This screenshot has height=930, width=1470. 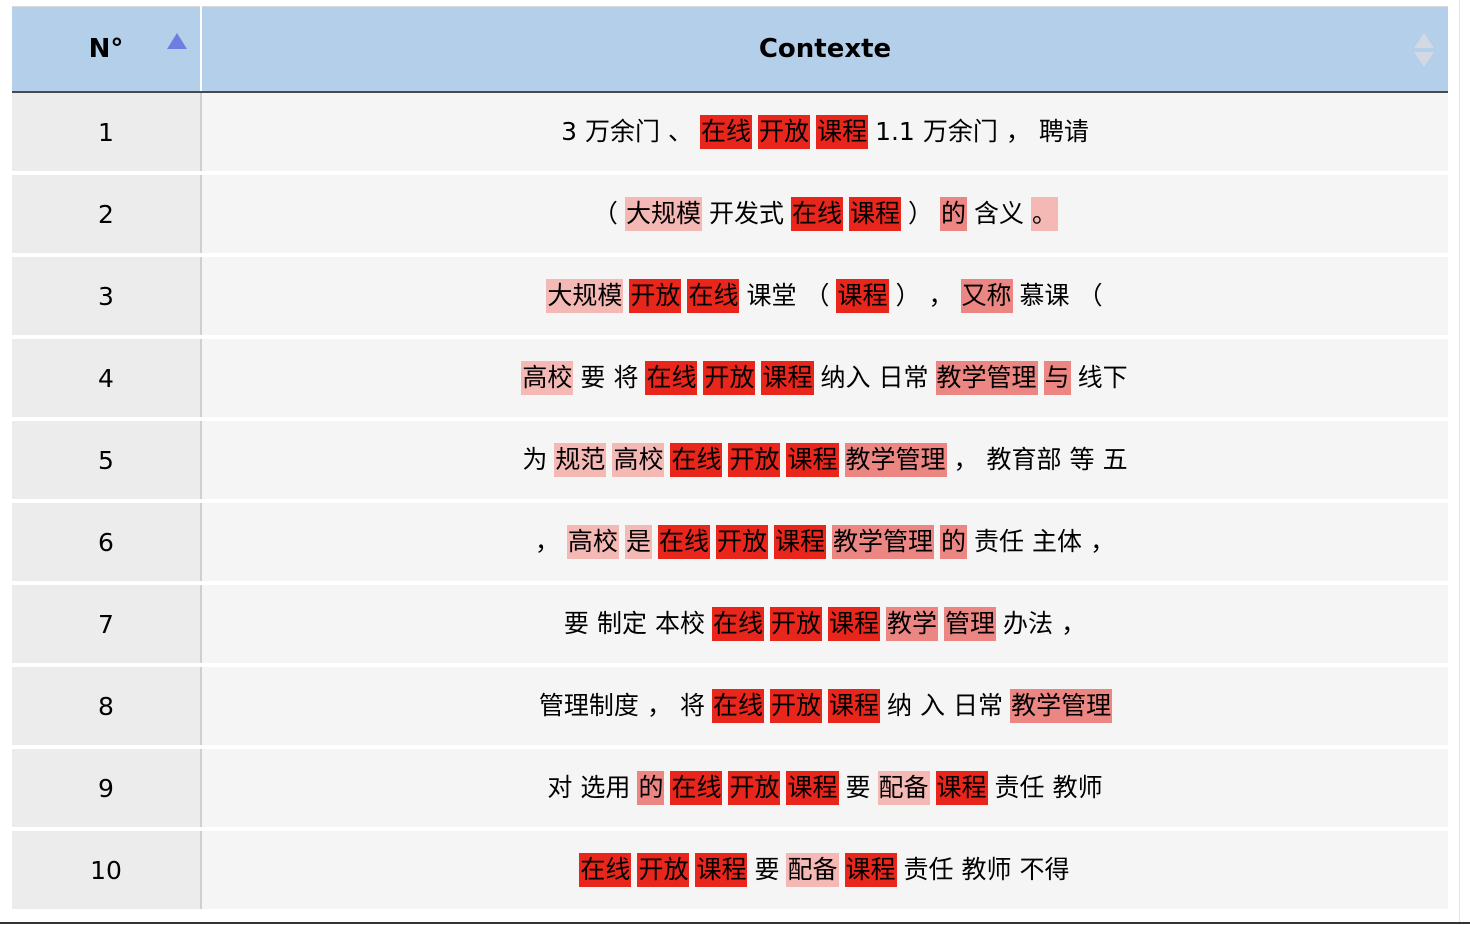 I want to click on row-number-cell: 10, so click(x=107, y=871).